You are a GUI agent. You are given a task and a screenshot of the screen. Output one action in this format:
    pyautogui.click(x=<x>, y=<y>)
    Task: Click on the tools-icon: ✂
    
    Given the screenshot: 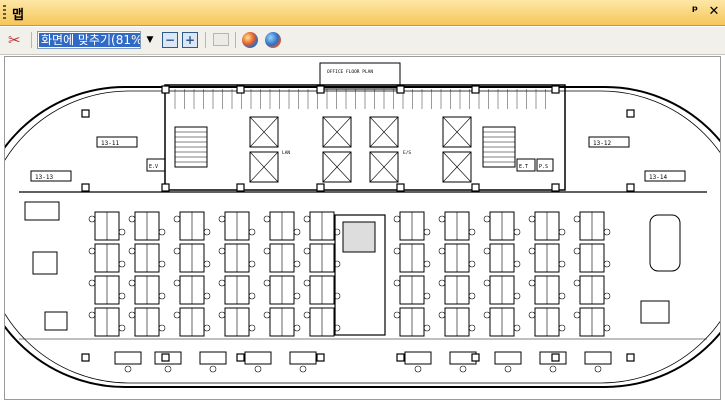 What is the action you would take?
    pyautogui.click(x=17, y=40)
    